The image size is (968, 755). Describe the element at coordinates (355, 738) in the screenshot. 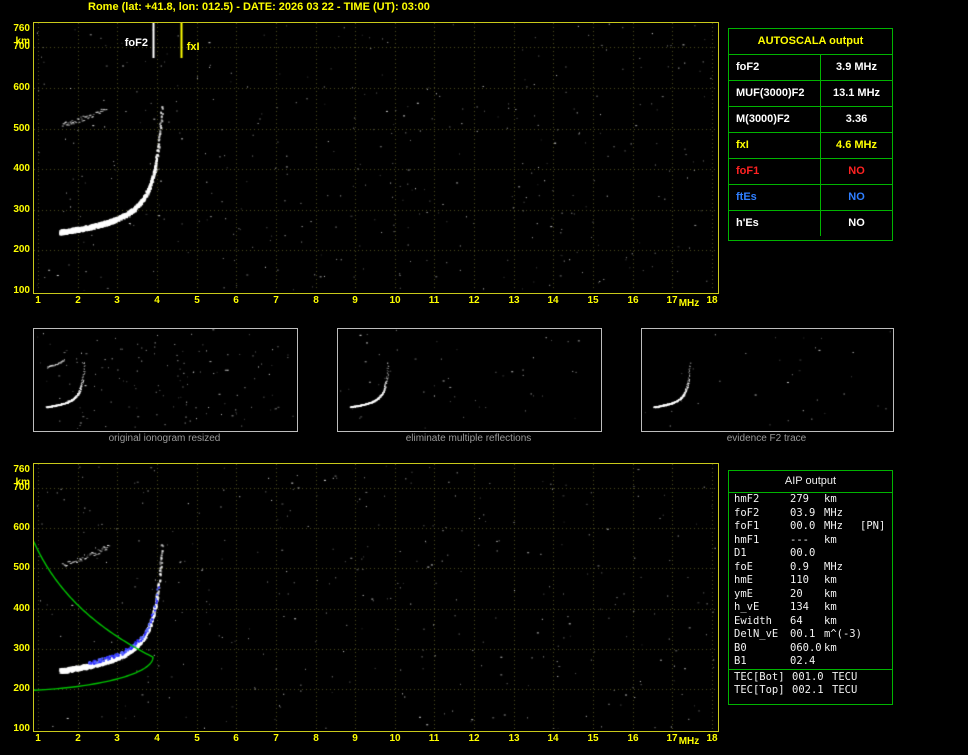

I see `axis-tick-label: 9` at that location.